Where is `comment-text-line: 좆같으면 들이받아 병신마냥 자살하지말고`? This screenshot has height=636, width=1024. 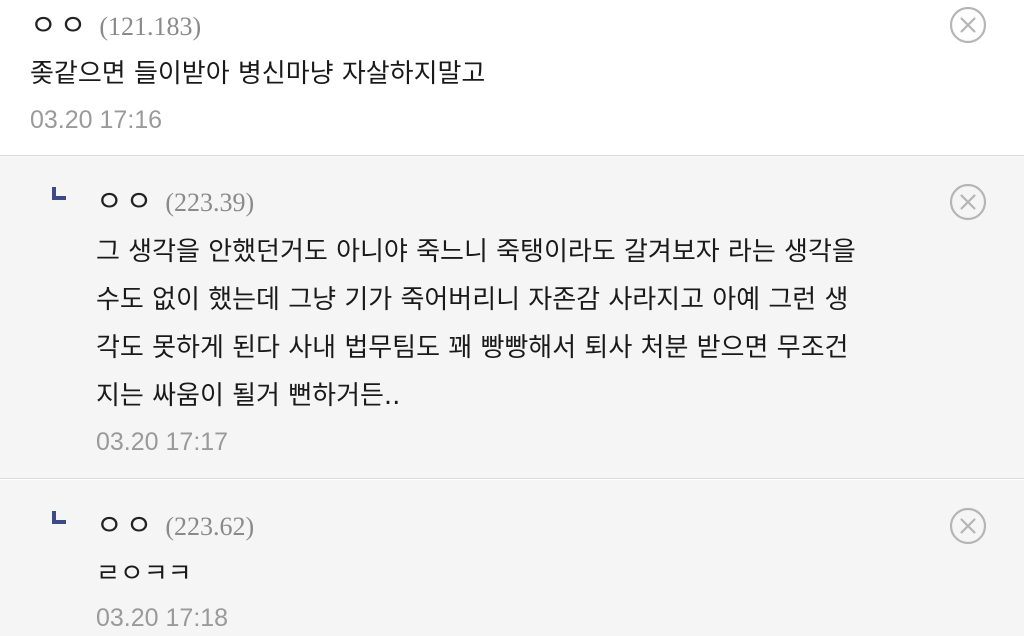 comment-text-line: 좆같으면 들이받아 병신마냥 자살하지말고 is located at coordinates (258, 74).